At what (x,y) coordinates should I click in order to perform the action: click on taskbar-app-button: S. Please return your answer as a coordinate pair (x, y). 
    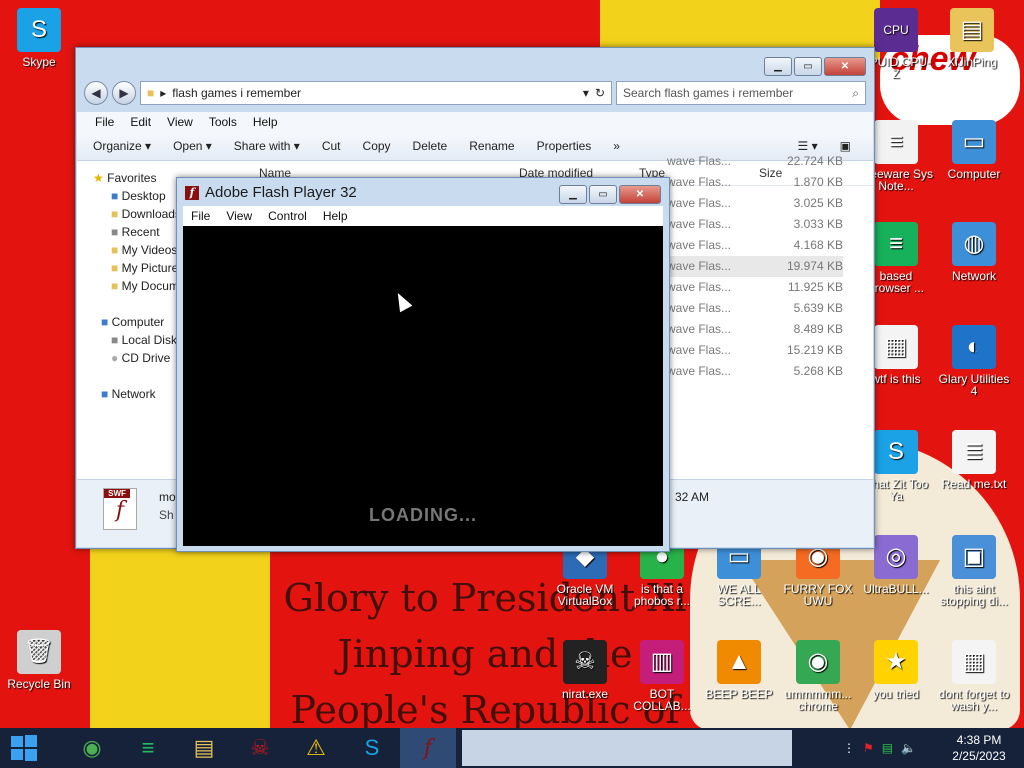
    Looking at the image, I should click on (372, 748).